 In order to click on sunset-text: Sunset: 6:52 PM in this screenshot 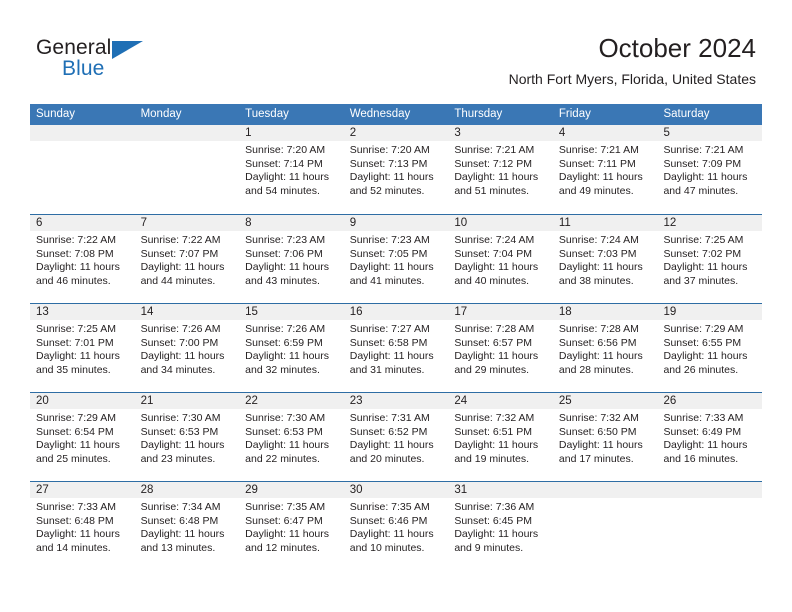, I will do `click(388, 431)`.